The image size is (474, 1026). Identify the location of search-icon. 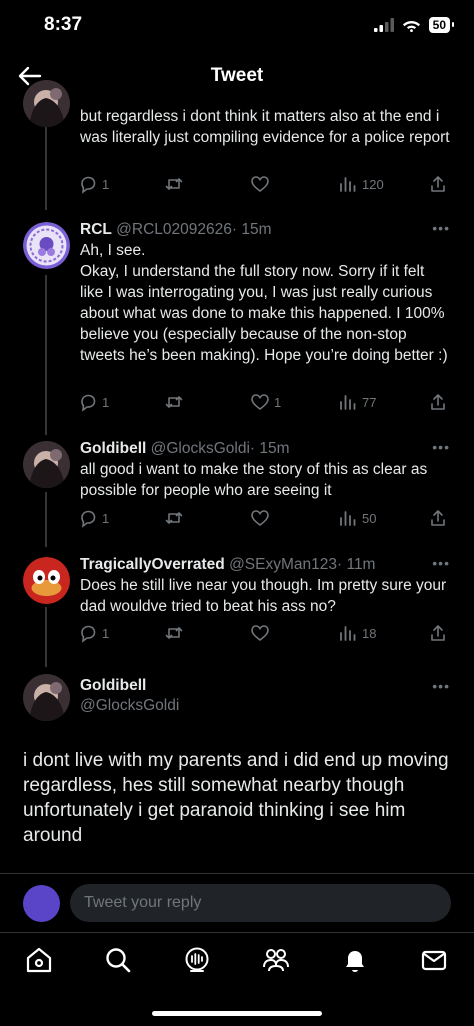
(118, 960).